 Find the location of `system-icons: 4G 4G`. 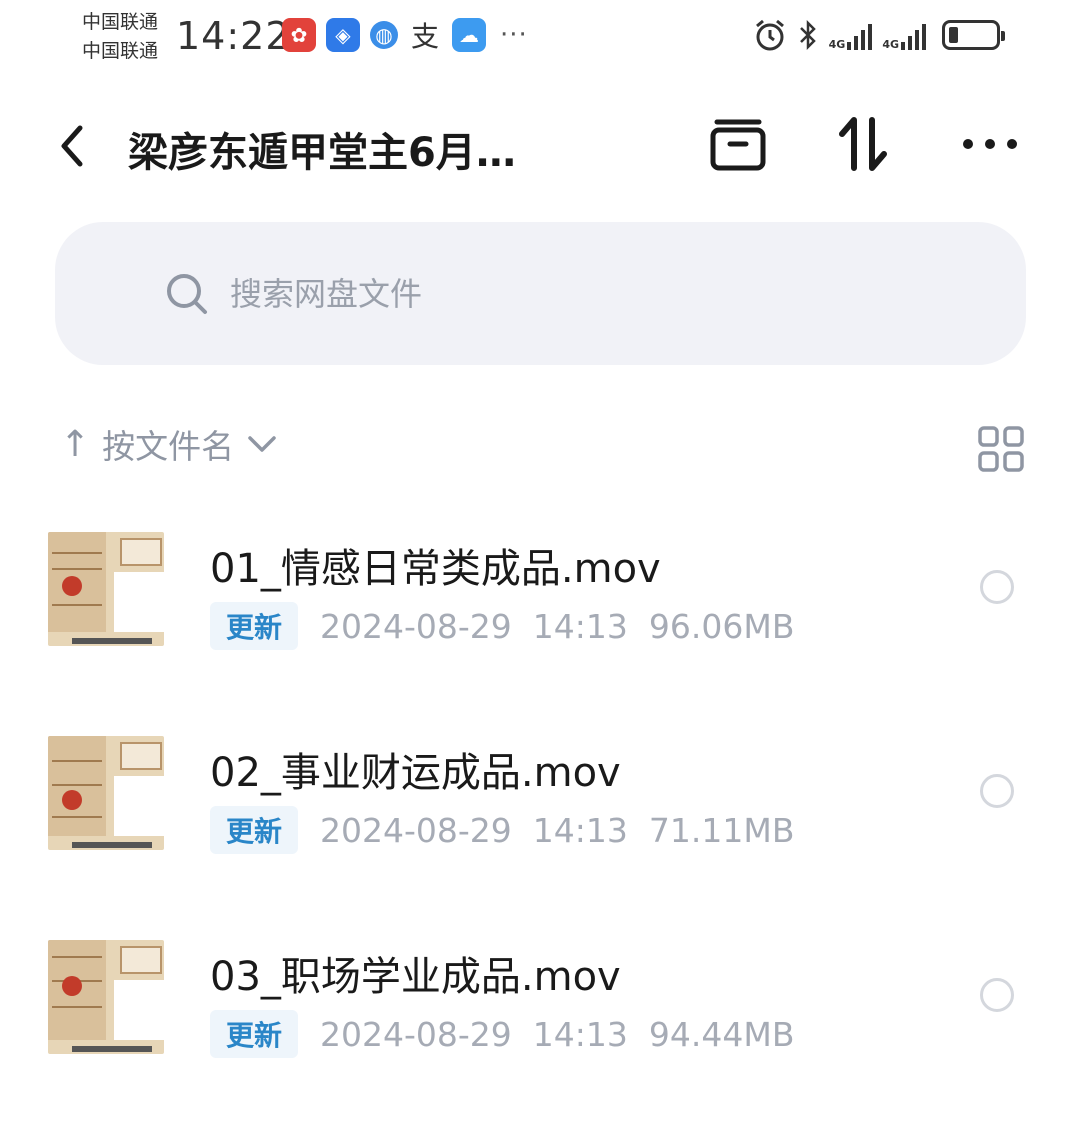

system-icons: 4G 4G is located at coordinates (879, 35).